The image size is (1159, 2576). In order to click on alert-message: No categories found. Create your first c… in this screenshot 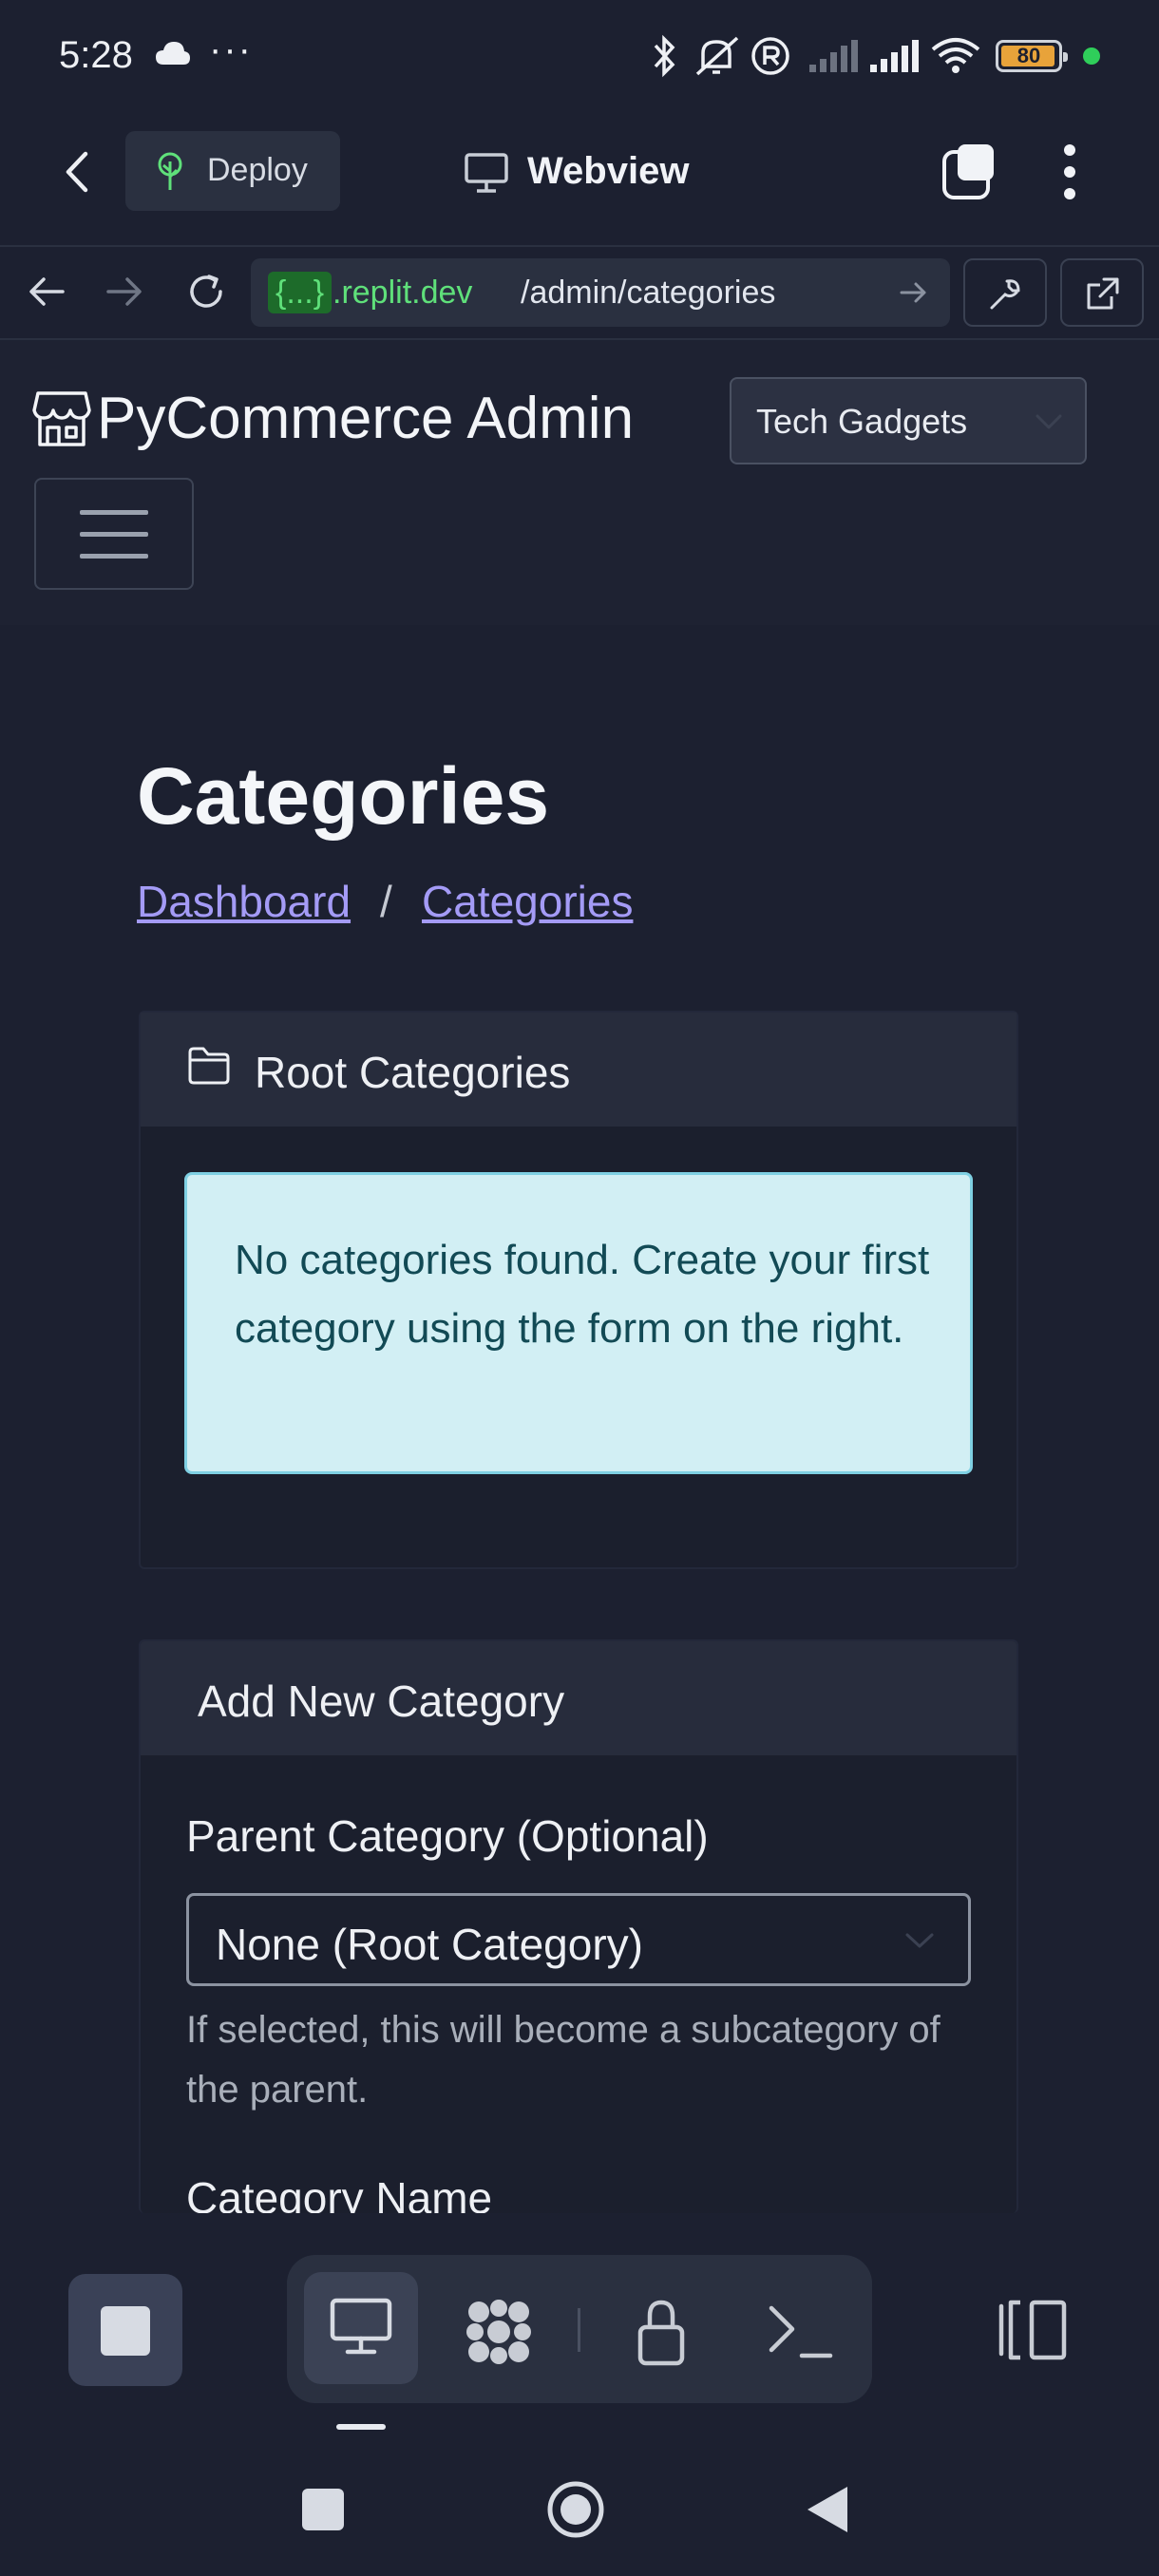, I will do `click(582, 1294)`.